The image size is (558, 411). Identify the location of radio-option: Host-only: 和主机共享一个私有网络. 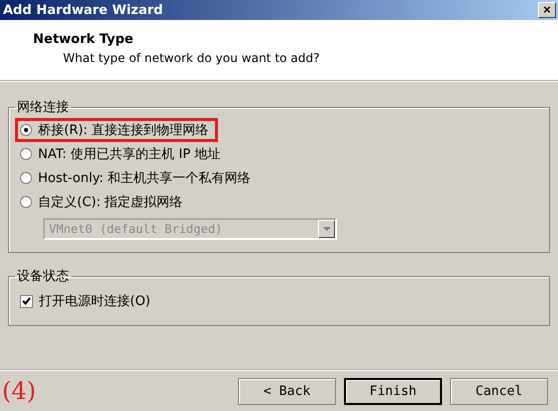
(137, 178).